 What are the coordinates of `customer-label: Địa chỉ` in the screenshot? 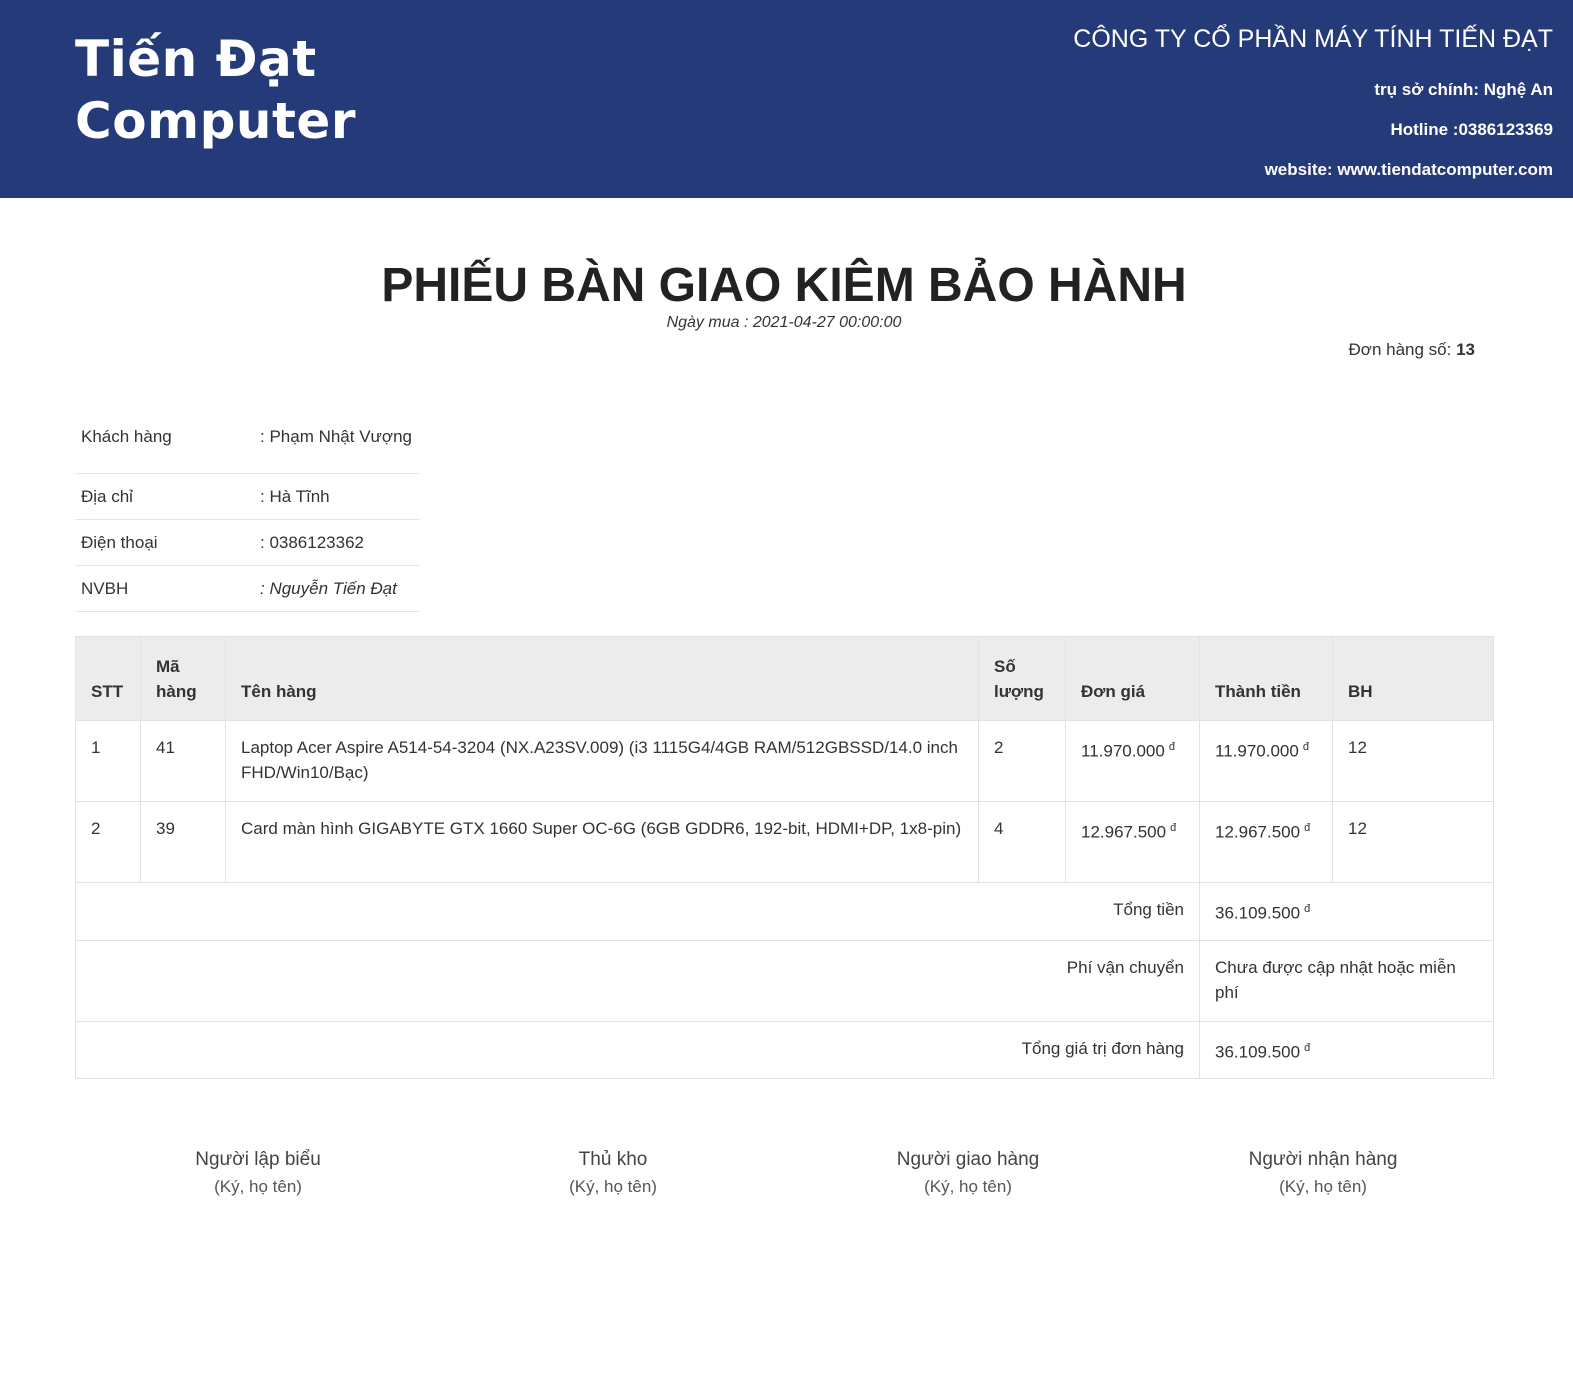 It's located at (164, 496).